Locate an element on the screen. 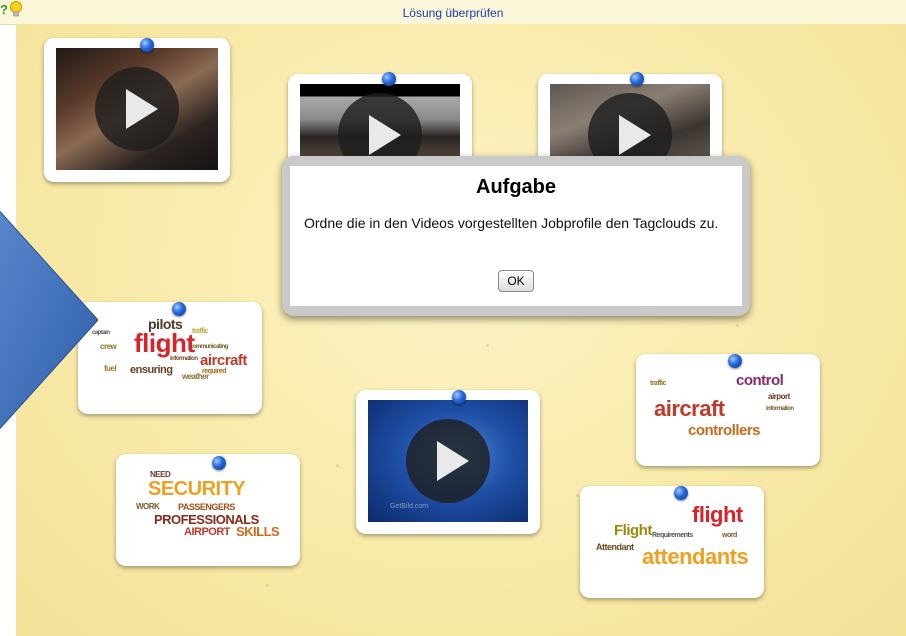 This screenshot has width=906, height=636. dialog-title: Aufgabe is located at coordinates (516, 187).